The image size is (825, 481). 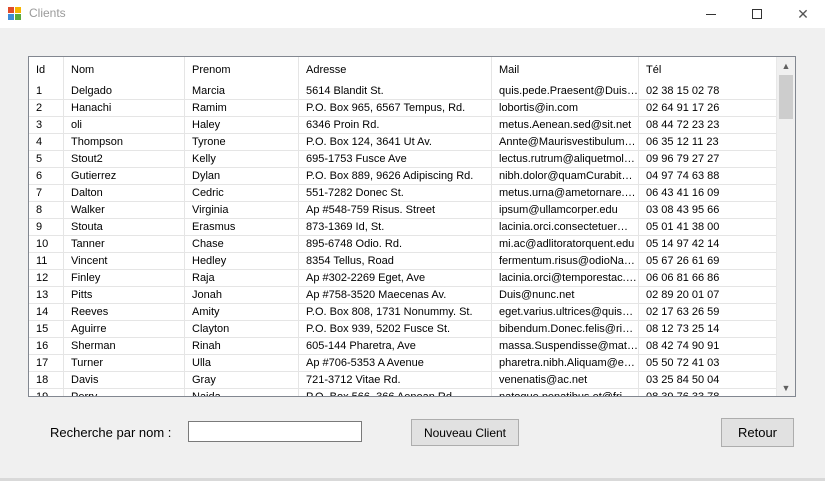 I want to click on column-header: Adresse, so click(x=395, y=70).